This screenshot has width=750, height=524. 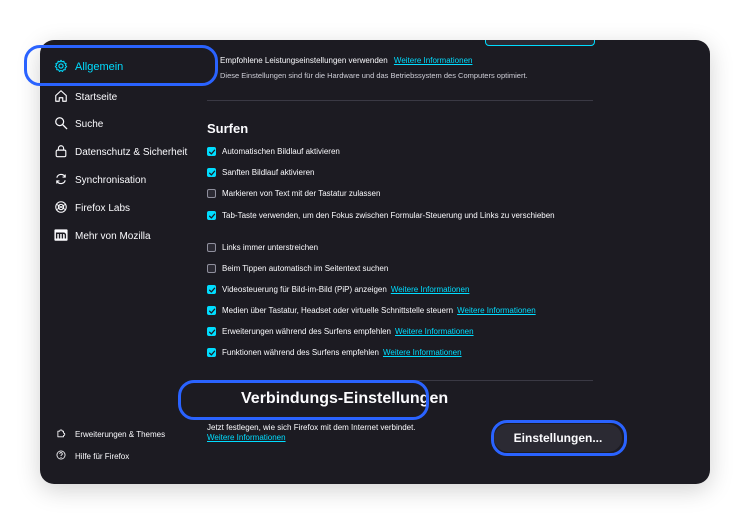 What do you see at coordinates (211, 268) in the screenshot?
I see `checkbox-find-as-you-type` at bounding box center [211, 268].